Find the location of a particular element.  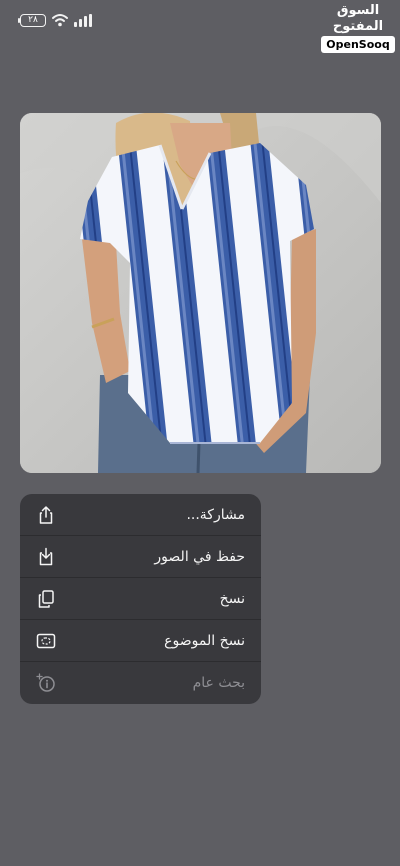

visual-lookup-icon is located at coordinates (45, 682).